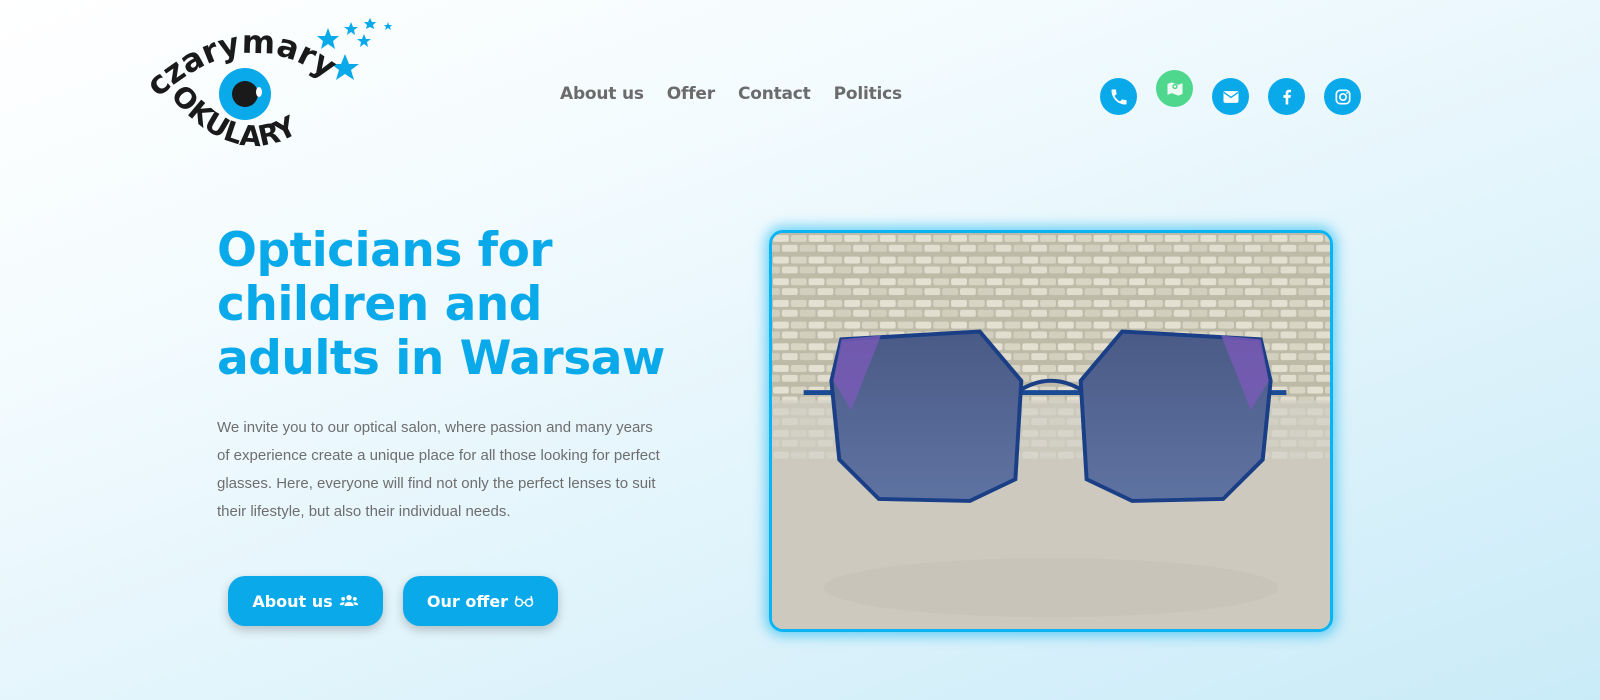 The image size is (1600, 700). Describe the element at coordinates (385, 250) in the screenshot. I see `hero-title-line-1: Opticians for` at that location.